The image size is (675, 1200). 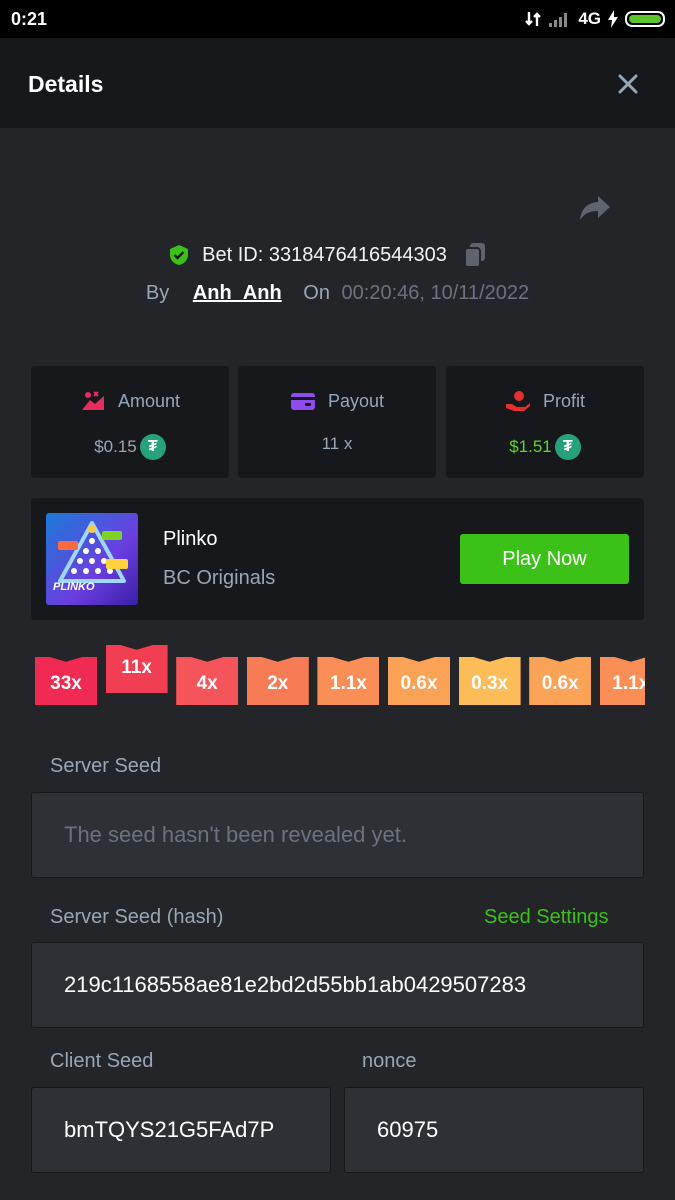 I want to click on wallet-card-icon, so click(x=302, y=401).